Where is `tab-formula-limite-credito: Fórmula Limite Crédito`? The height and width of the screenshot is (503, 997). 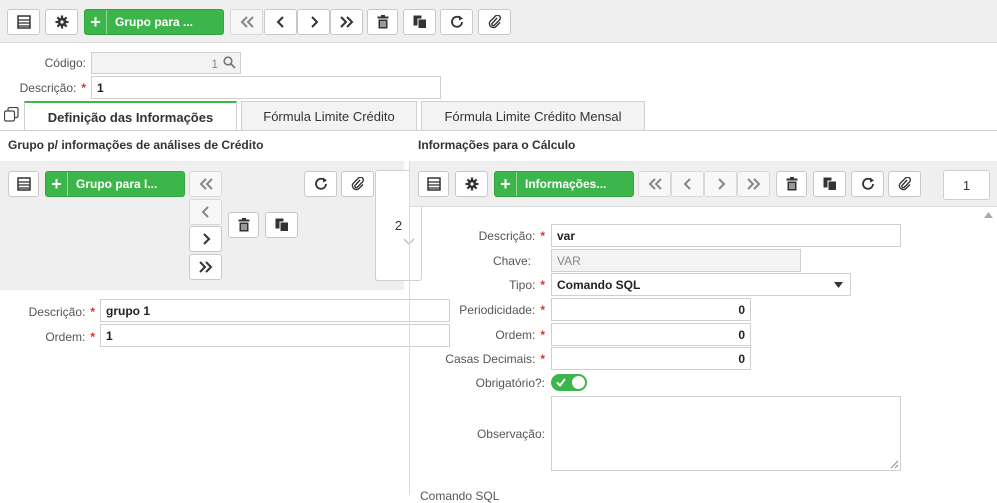
tab-formula-limite-credito: Fórmula Limite Crédito is located at coordinates (329, 115).